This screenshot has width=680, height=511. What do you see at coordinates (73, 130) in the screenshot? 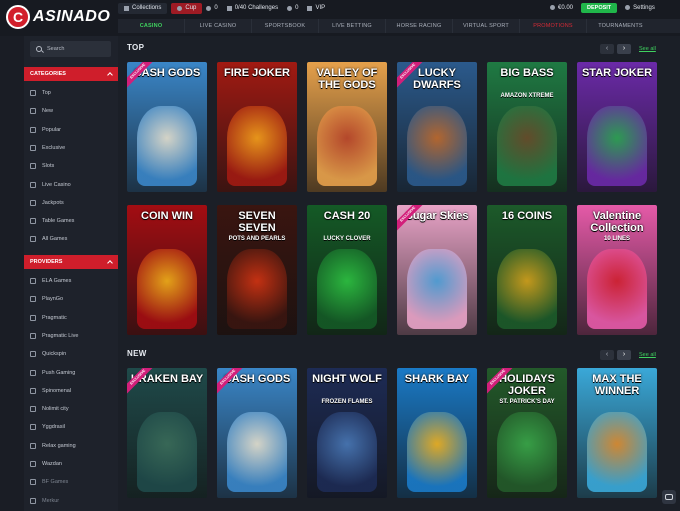
I see `sidebar-category-popular: Popular` at bounding box center [73, 130].